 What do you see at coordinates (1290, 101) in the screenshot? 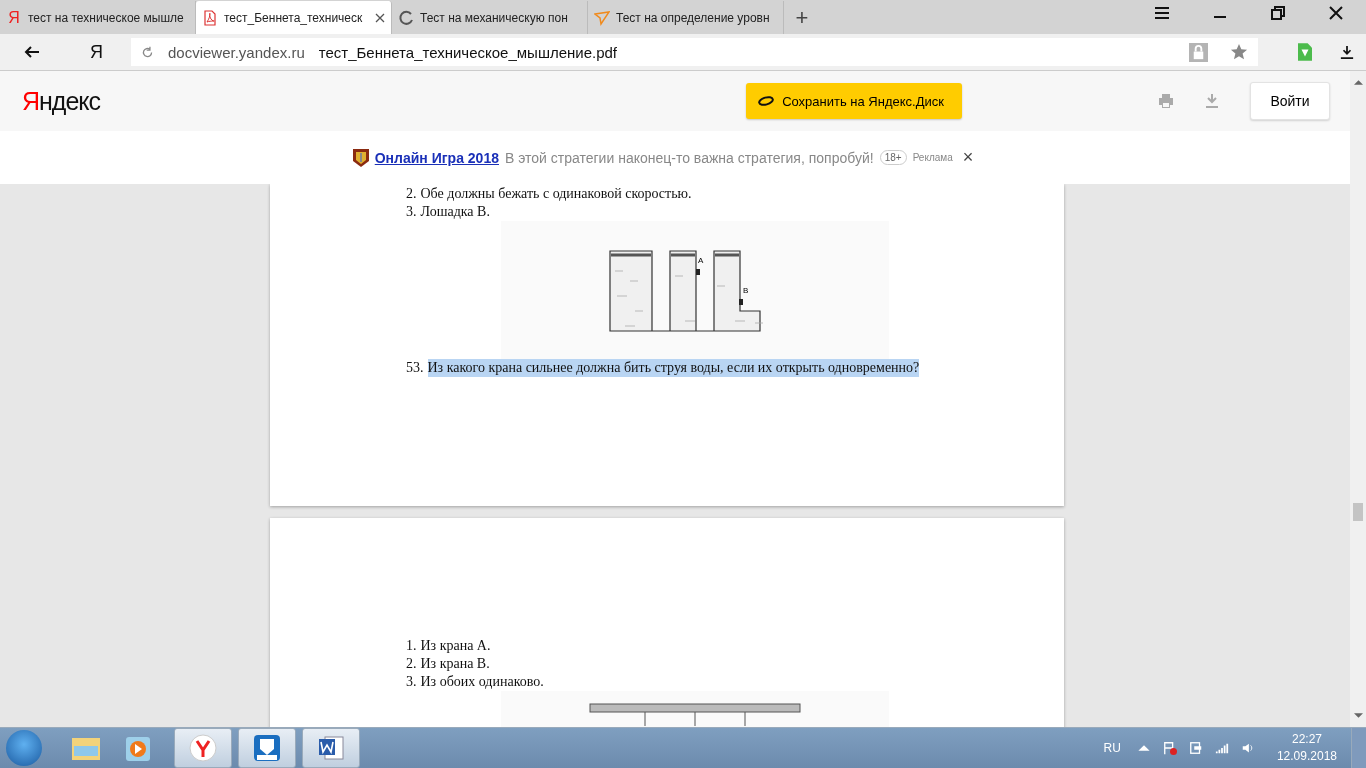
I see `login-button: Войти` at bounding box center [1290, 101].